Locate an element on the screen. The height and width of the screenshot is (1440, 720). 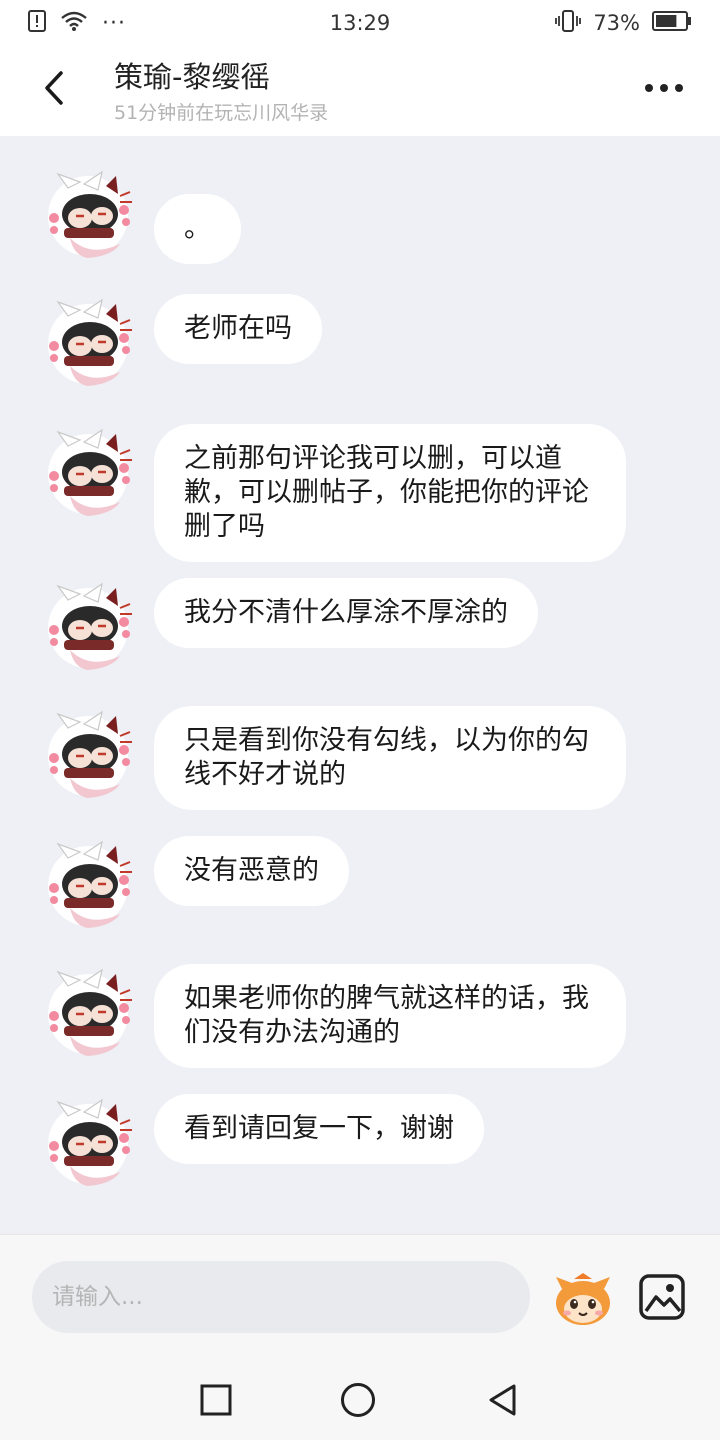
image-picker-icon is located at coordinates (662, 1297).